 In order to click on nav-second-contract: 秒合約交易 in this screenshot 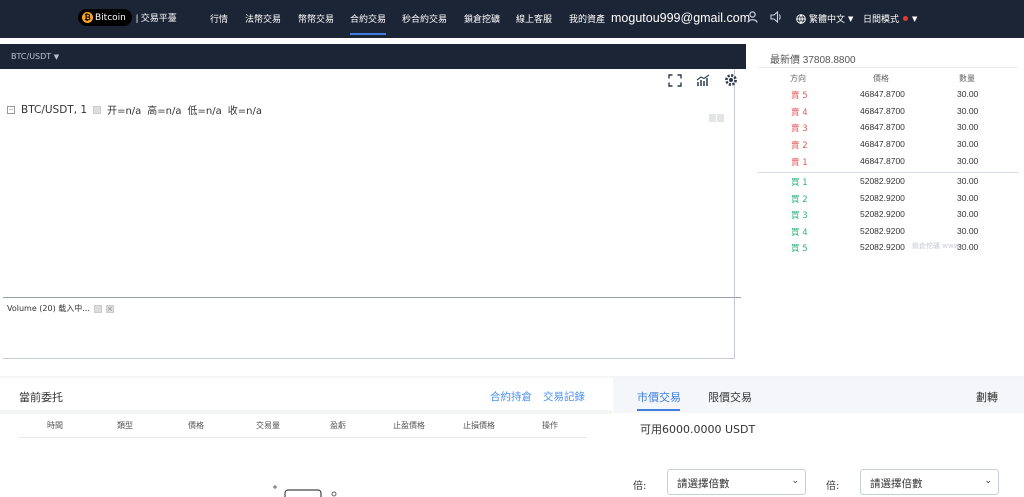, I will do `click(424, 18)`.